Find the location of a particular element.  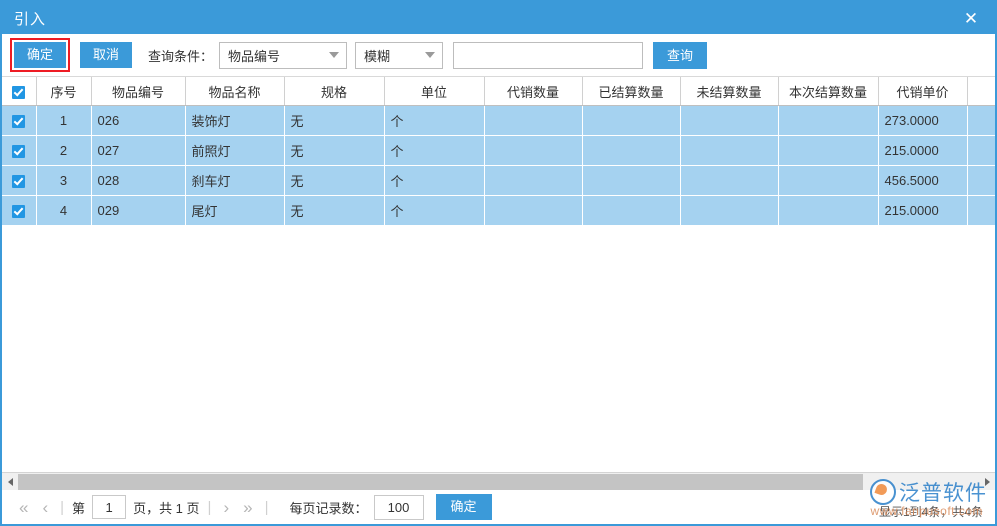

column-header-settled-qty: 已结算数量 is located at coordinates (631, 91).